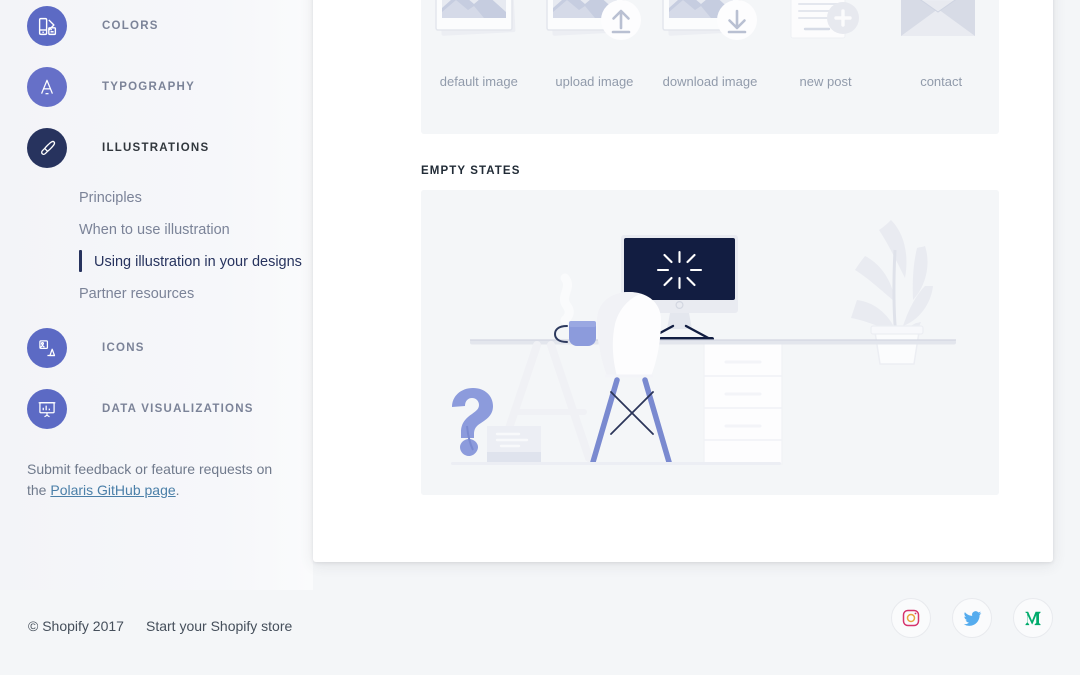 The height and width of the screenshot is (675, 1080). What do you see at coordinates (219, 626) in the screenshot?
I see `start-shopify-store-link: Start your Shopify store` at bounding box center [219, 626].